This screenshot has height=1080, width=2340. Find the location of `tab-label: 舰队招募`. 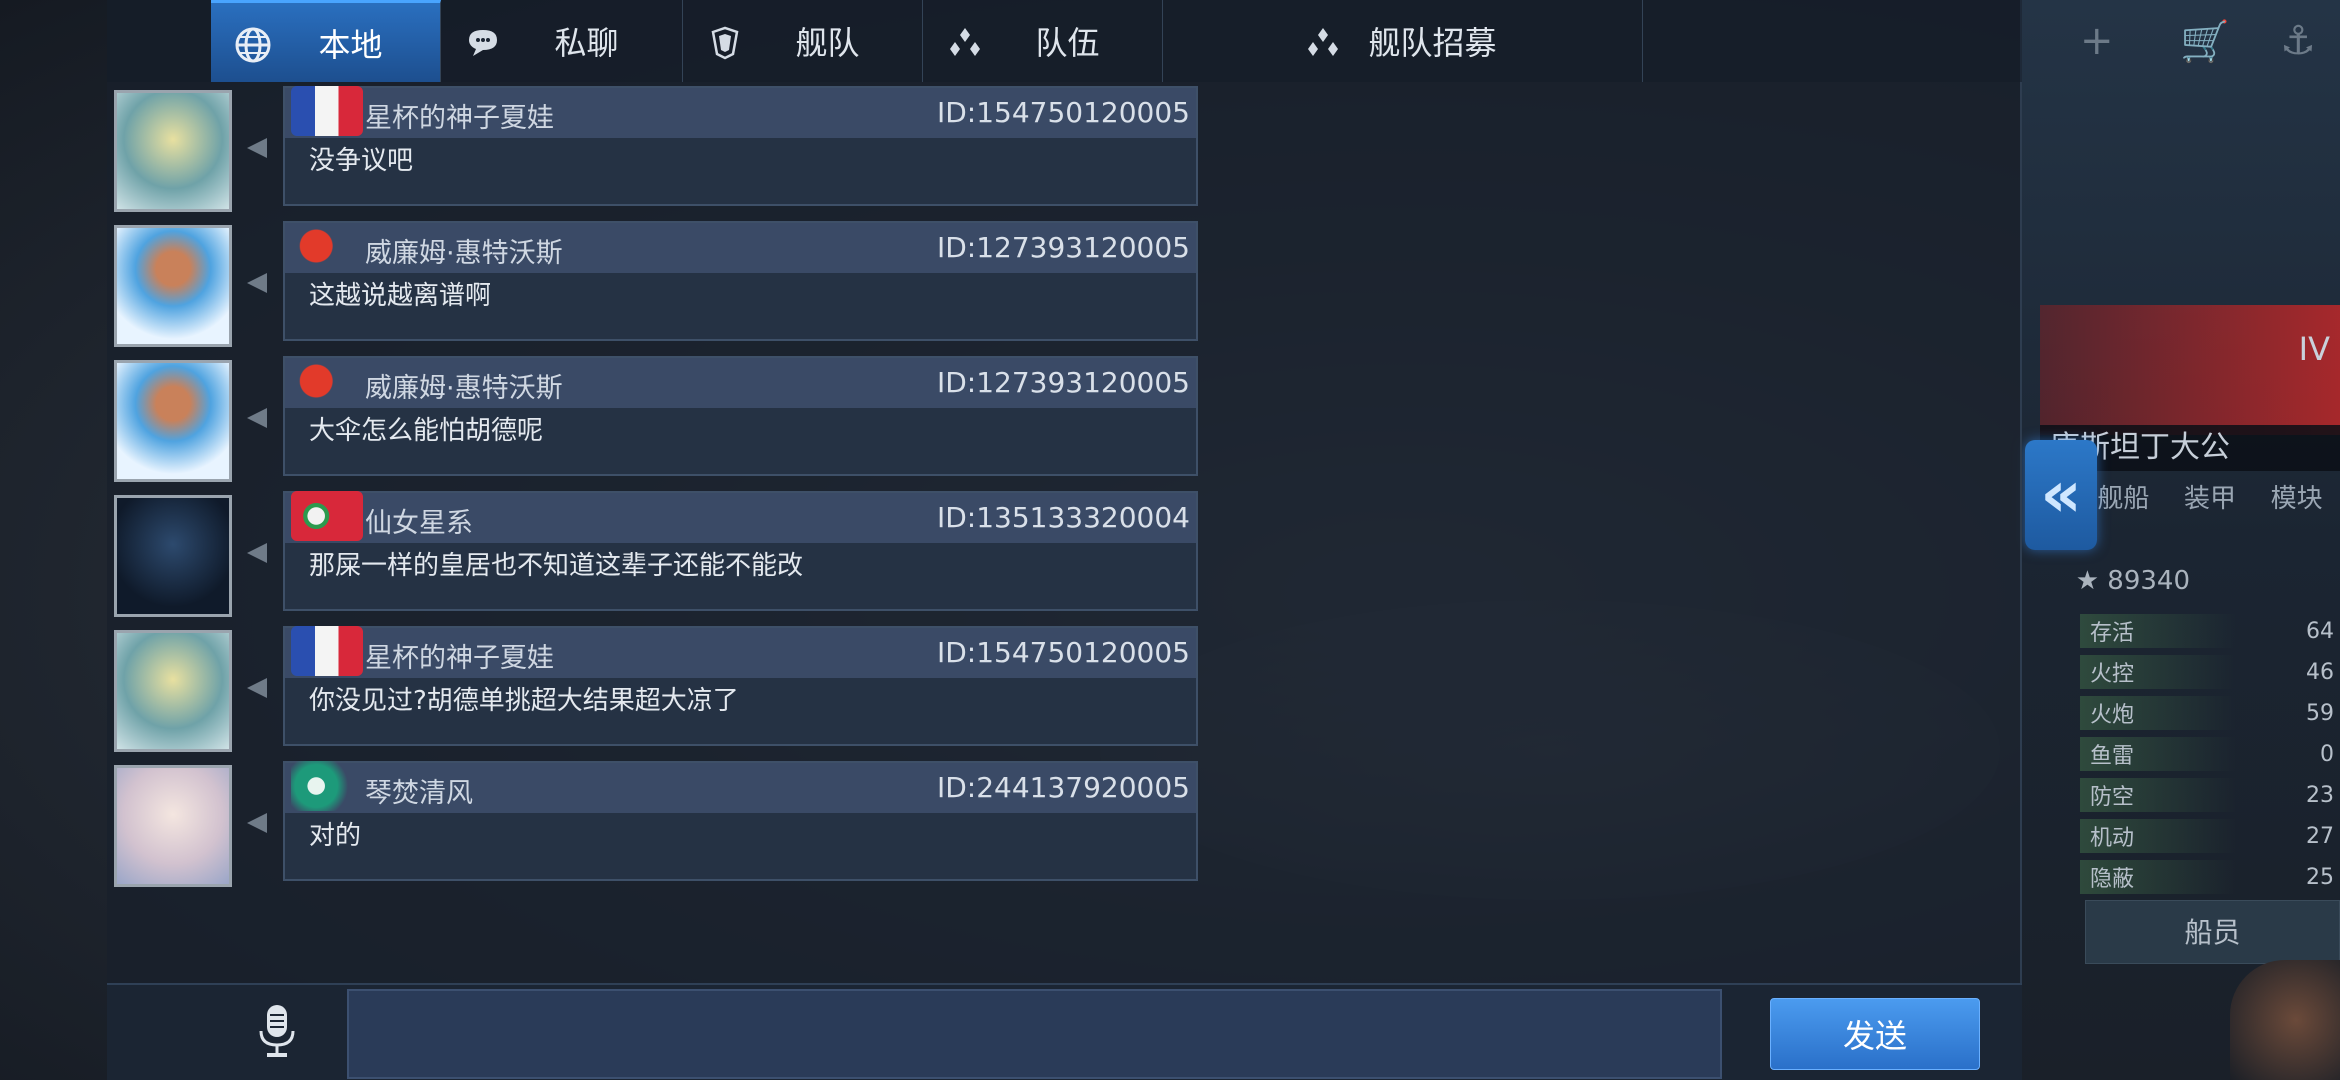

tab-label: 舰队招募 is located at coordinates (1432, 43).